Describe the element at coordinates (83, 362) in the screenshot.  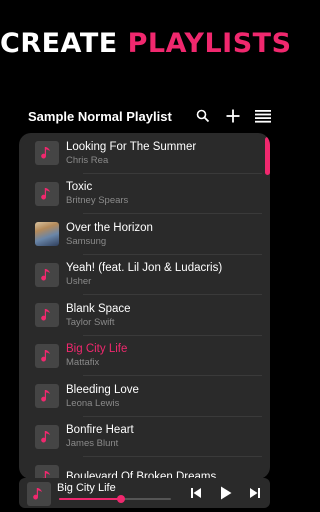
I see `track-artist: Mattafix` at that location.